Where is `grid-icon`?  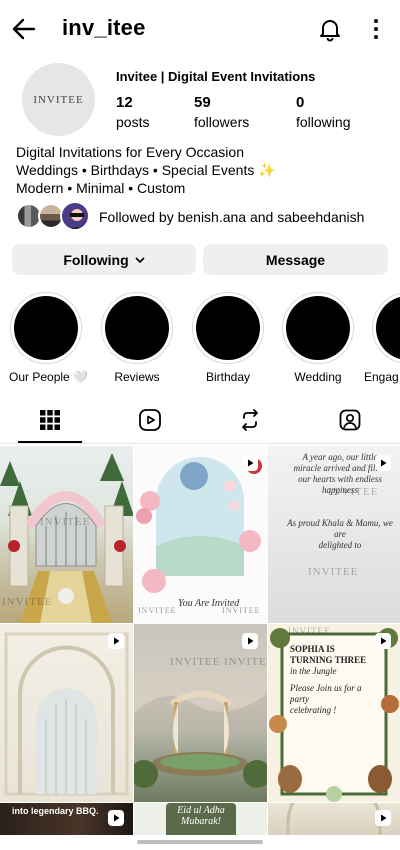 grid-icon is located at coordinates (50, 422).